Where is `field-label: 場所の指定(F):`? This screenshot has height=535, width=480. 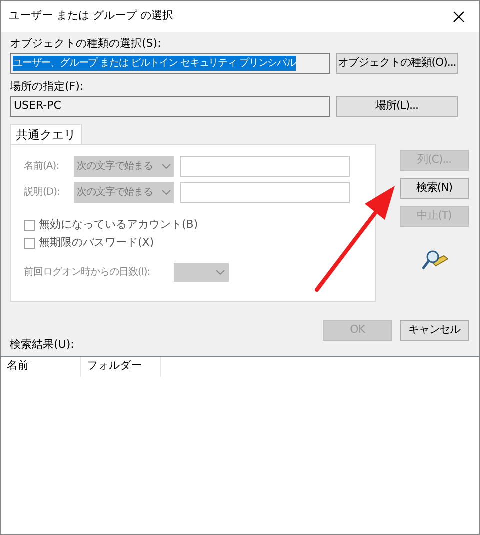
field-label: 場所の指定(F): is located at coordinates (47, 87).